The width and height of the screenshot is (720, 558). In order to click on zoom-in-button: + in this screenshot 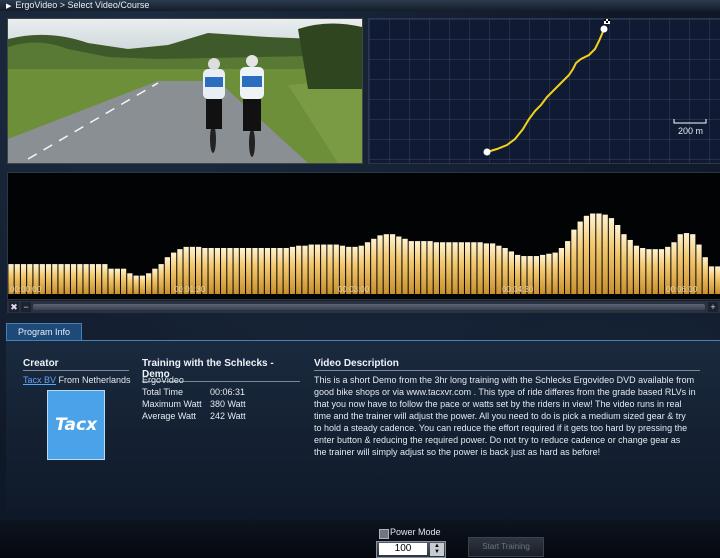, I will do `click(713, 307)`.